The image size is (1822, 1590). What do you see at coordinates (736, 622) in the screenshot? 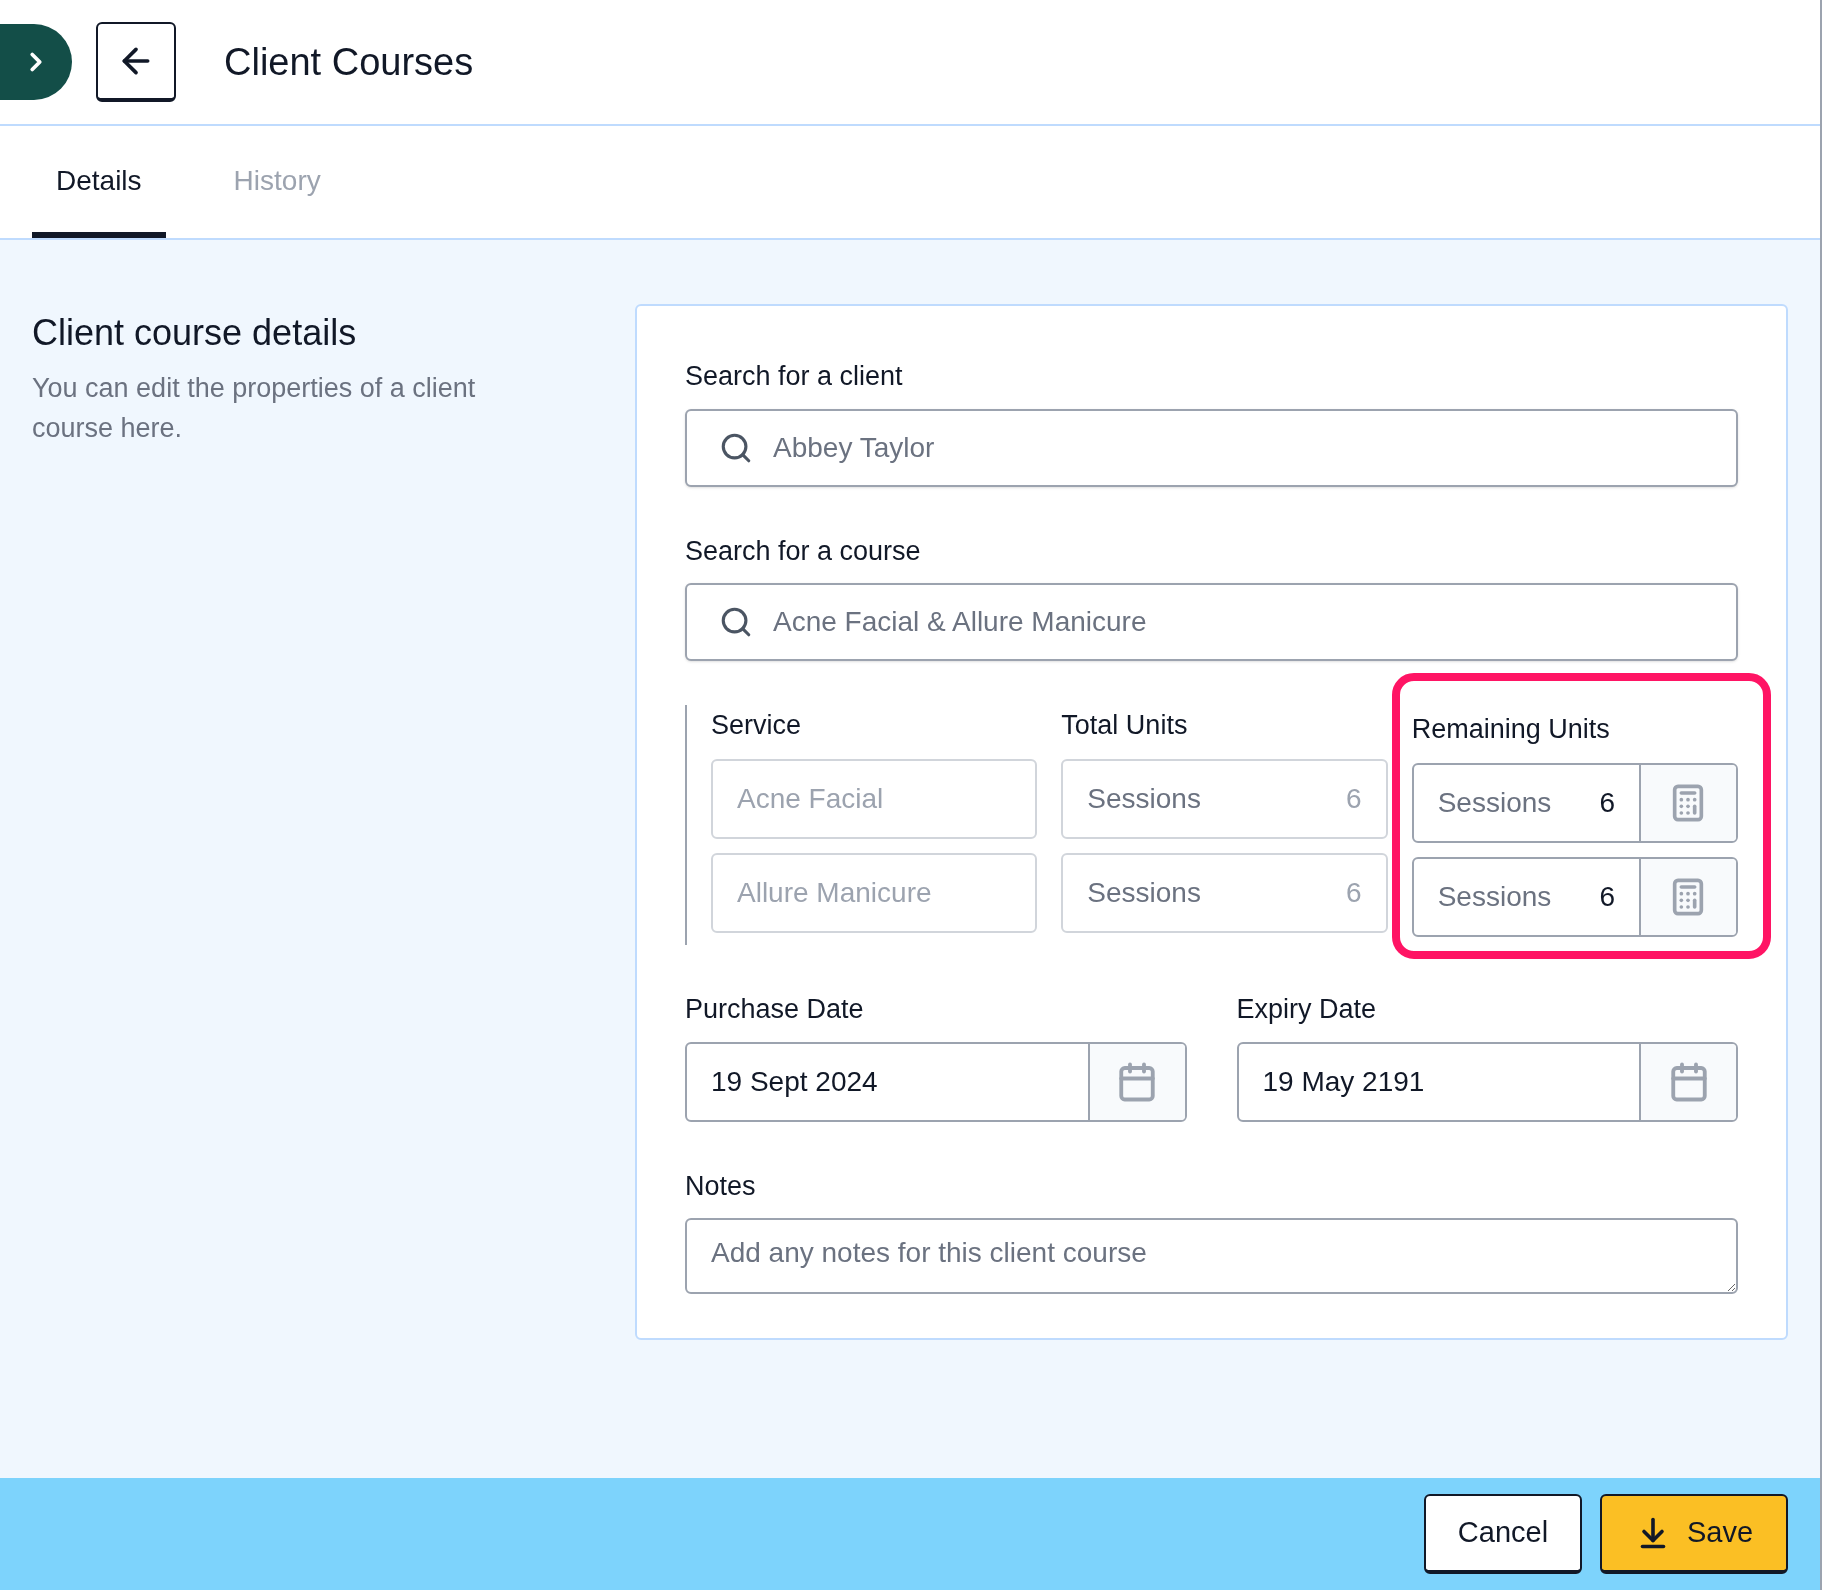
I see `search-icon` at bounding box center [736, 622].